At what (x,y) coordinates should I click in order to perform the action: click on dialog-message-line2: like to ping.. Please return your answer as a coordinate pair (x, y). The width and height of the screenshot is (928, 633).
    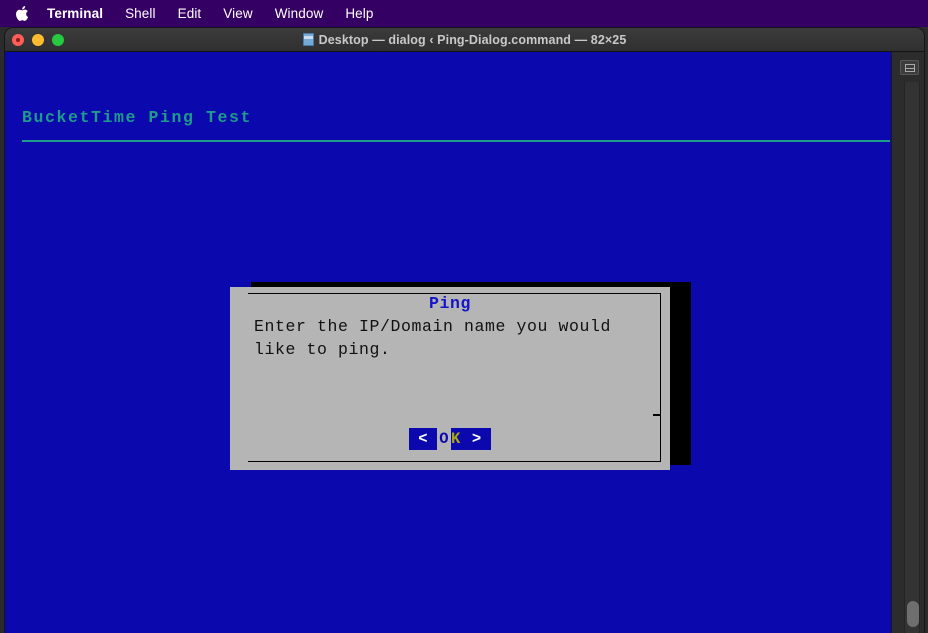
    Looking at the image, I should click on (322, 349).